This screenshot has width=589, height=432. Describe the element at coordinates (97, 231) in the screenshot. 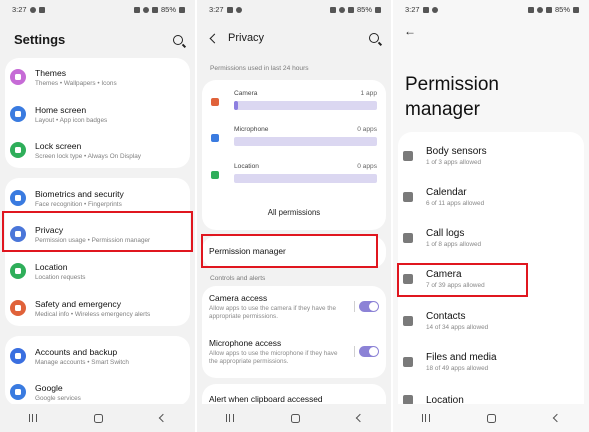

I see `highlight-box-privacy` at that location.